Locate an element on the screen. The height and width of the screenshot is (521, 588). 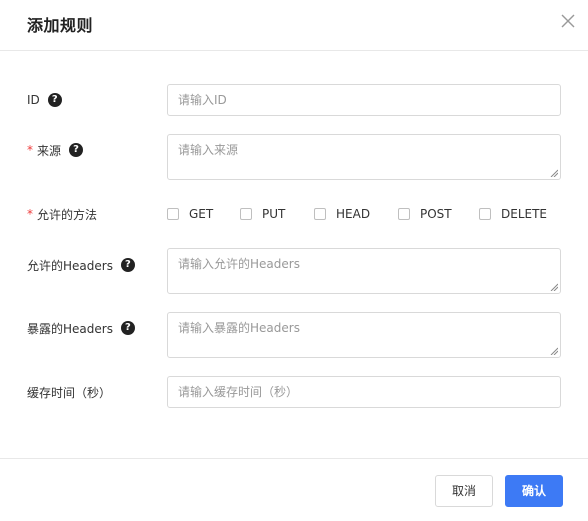
close-icon is located at coordinates (568, 21).